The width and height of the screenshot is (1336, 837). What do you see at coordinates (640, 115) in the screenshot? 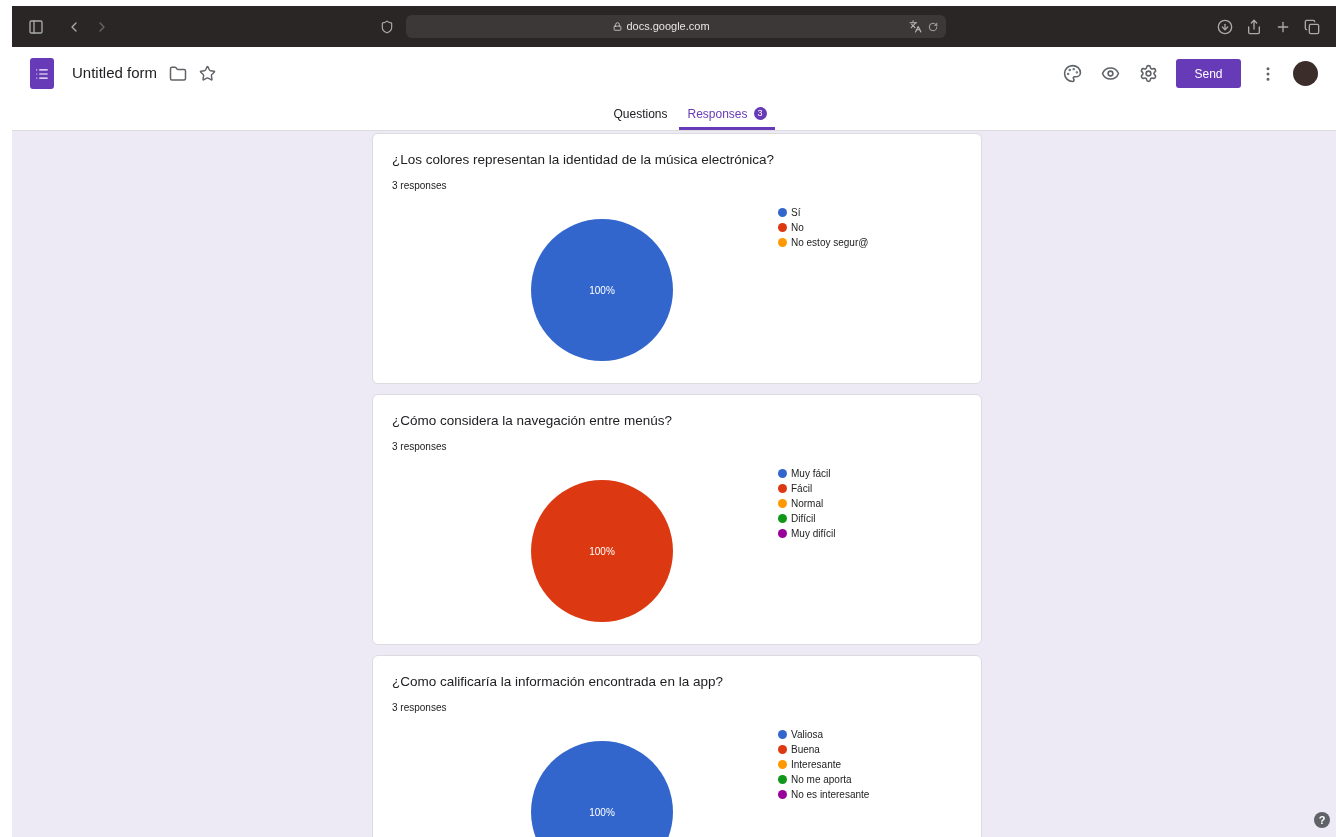
I see `tab: Questions` at bounding box center [640, 115].